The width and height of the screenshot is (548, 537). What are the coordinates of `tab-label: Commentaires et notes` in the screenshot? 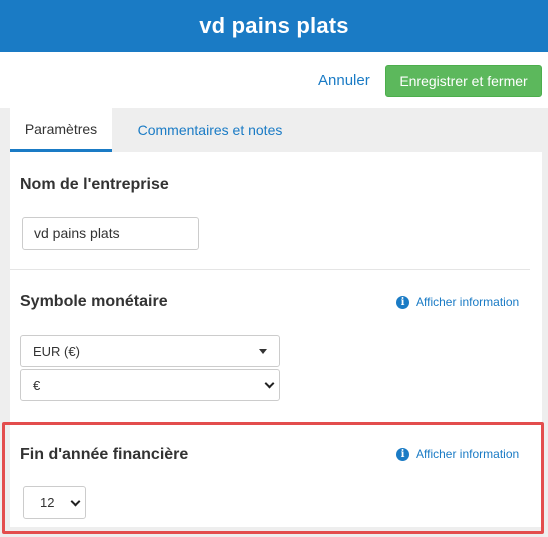 It's located at (210, 130).